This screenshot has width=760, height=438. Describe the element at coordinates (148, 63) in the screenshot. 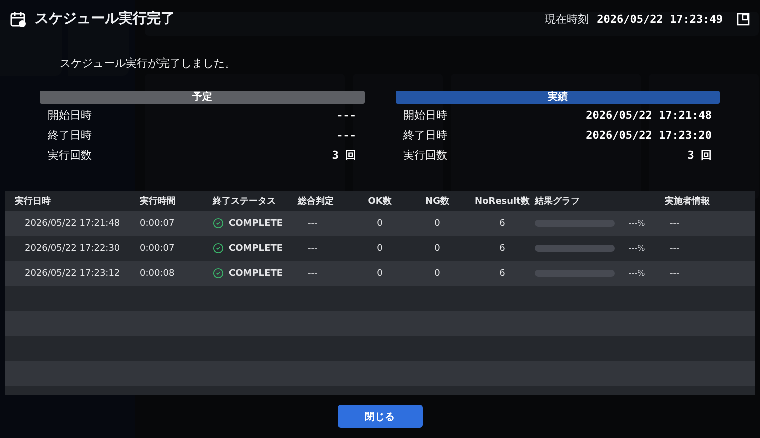

I see `completion-message: スケジュール実行が完了しました。` at that location.